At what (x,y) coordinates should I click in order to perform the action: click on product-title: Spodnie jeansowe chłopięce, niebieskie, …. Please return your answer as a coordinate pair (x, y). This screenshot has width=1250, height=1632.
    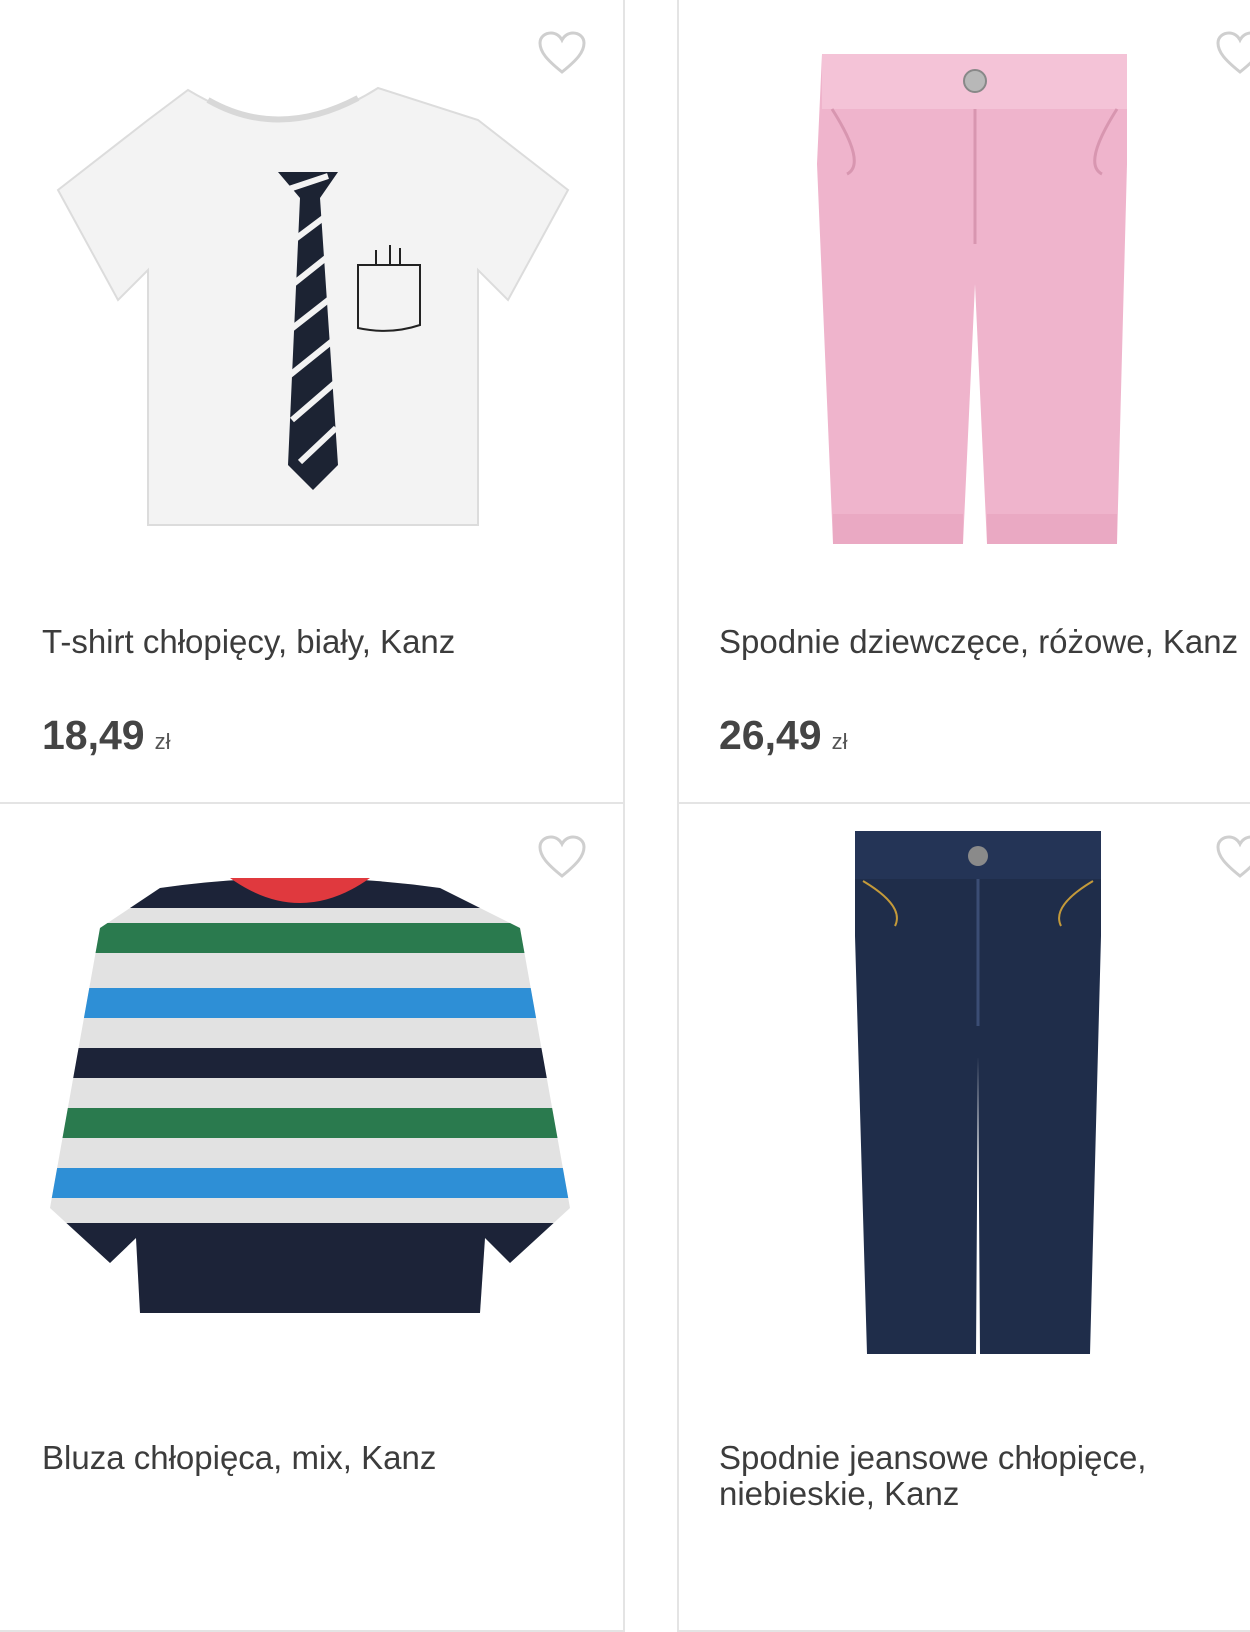
    Looking at the image, I should click on (984, 1476).